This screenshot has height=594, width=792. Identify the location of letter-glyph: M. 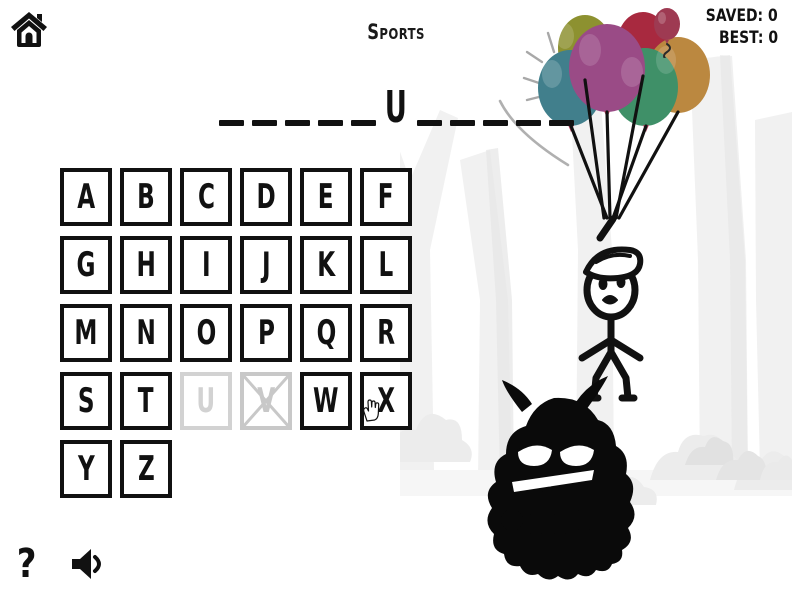
(86, 333).